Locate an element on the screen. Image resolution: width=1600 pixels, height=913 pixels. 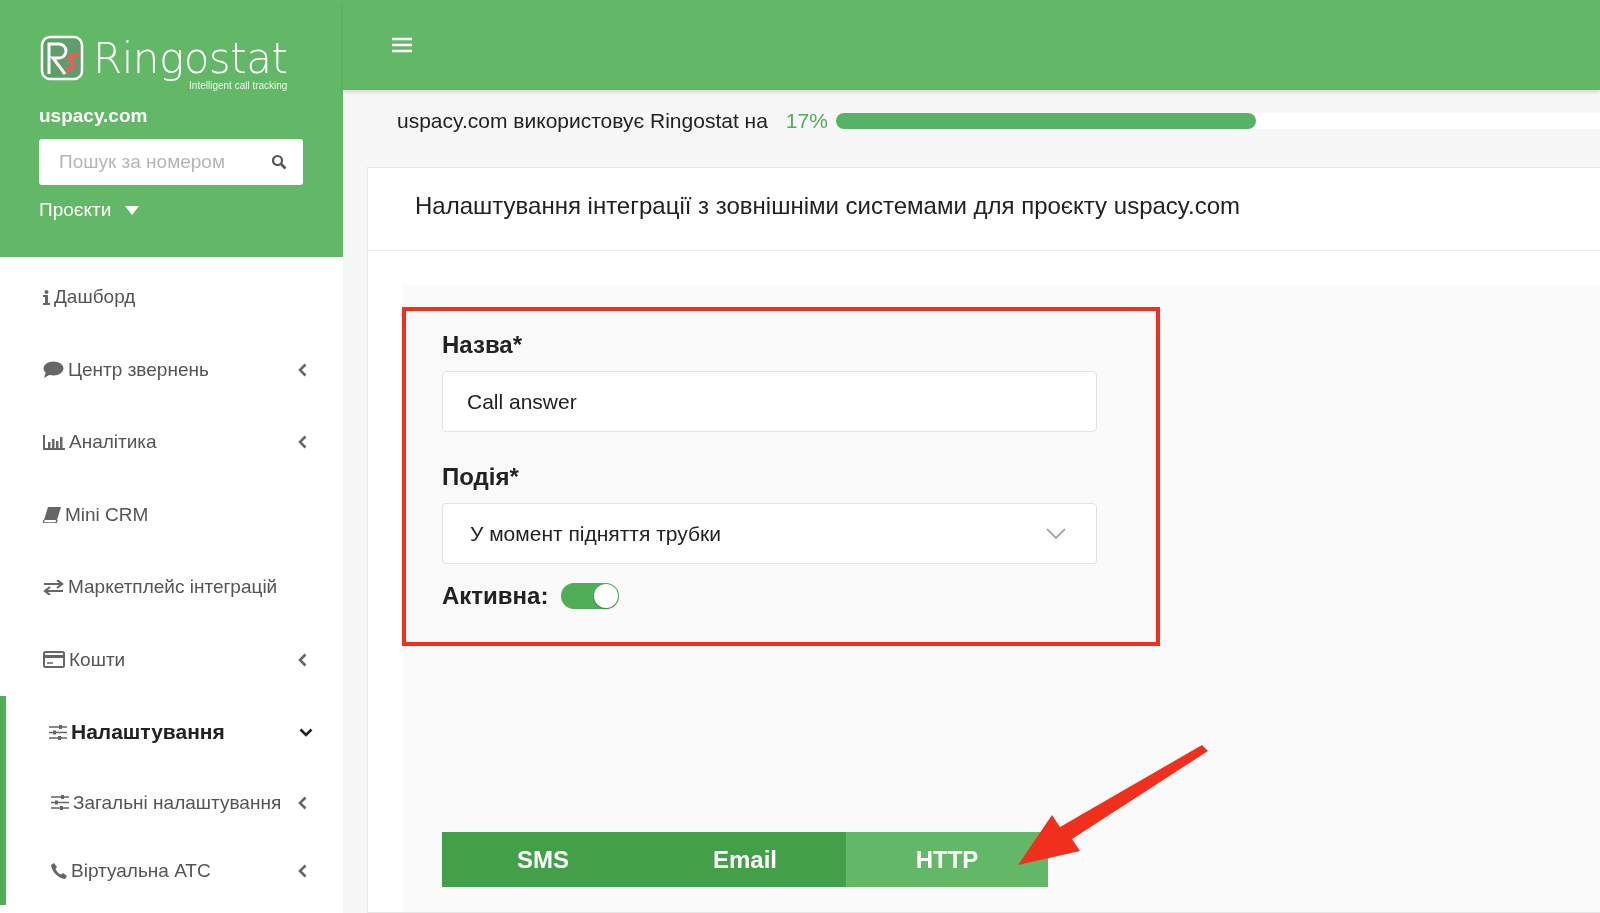
name-input-field: Call answer is located at coordinates (769, 401).